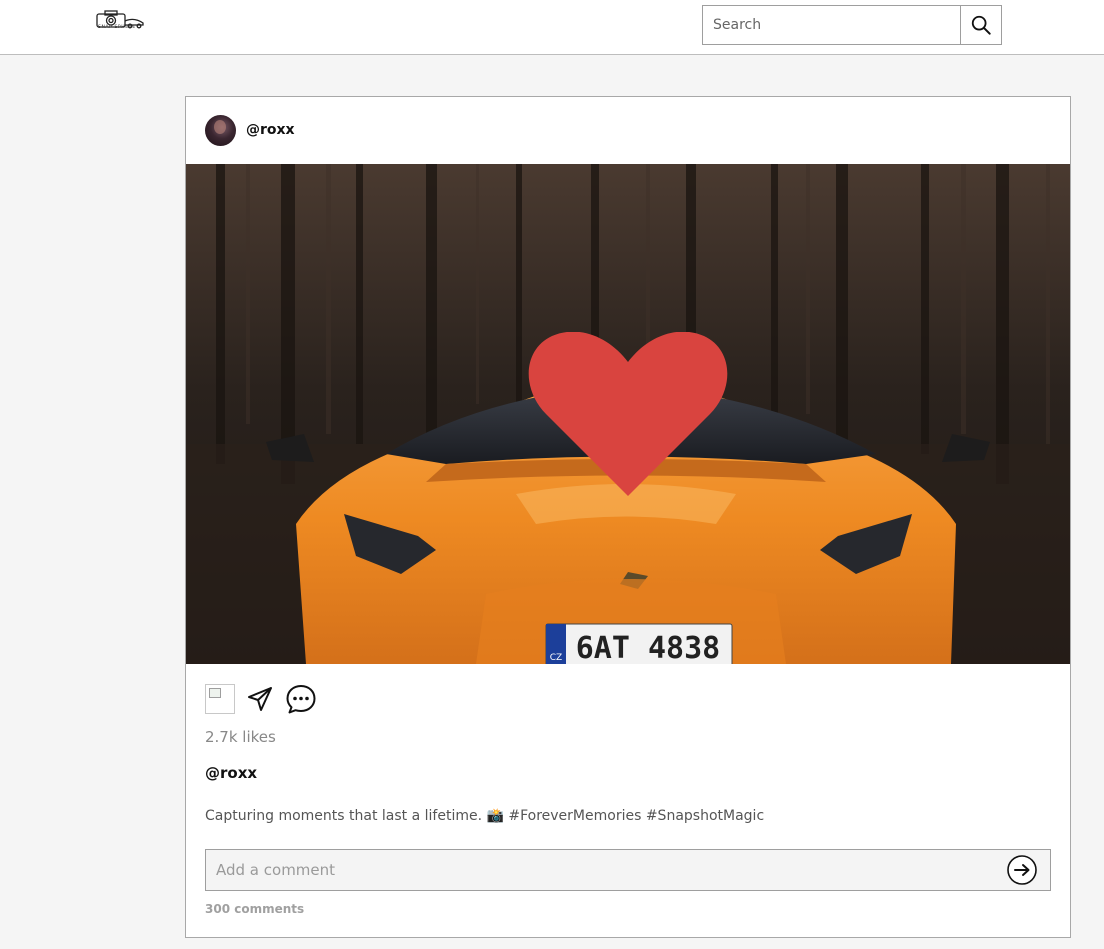 This screenshot has width=1104, height=949. Describe the element at coordinates (270, 130) in the screenshot. I see `post-username: @roxx` at that location.